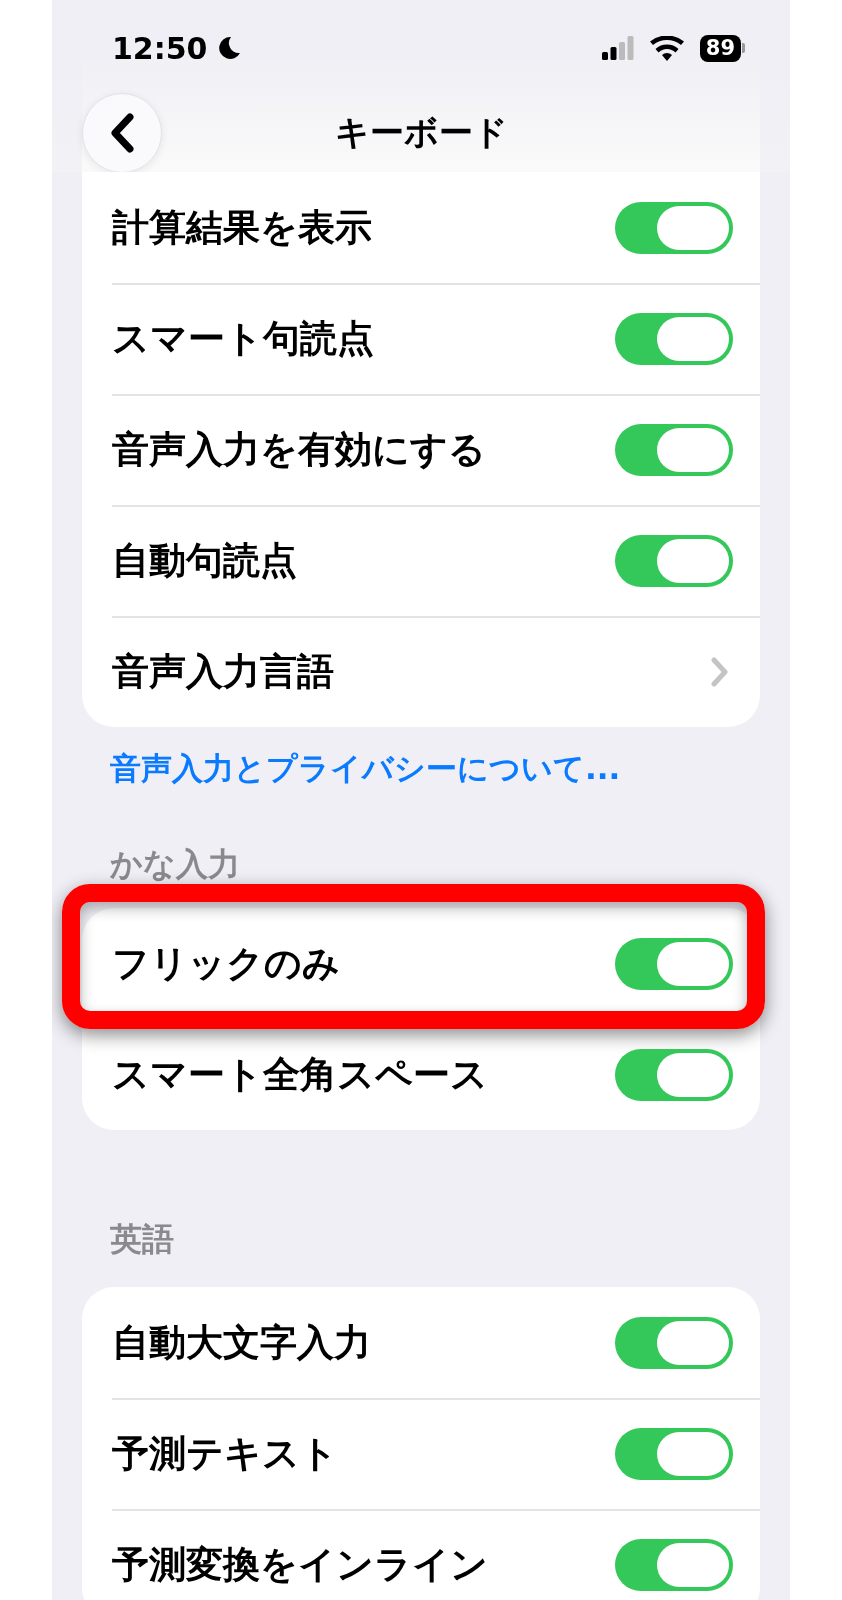 The height and width of the screenshot is (1600, 842). What do you see at coordinates (299, 449) in the screenshot?
I see `row-label: 音声入力を有効にする` at bounding box center [299, 449].